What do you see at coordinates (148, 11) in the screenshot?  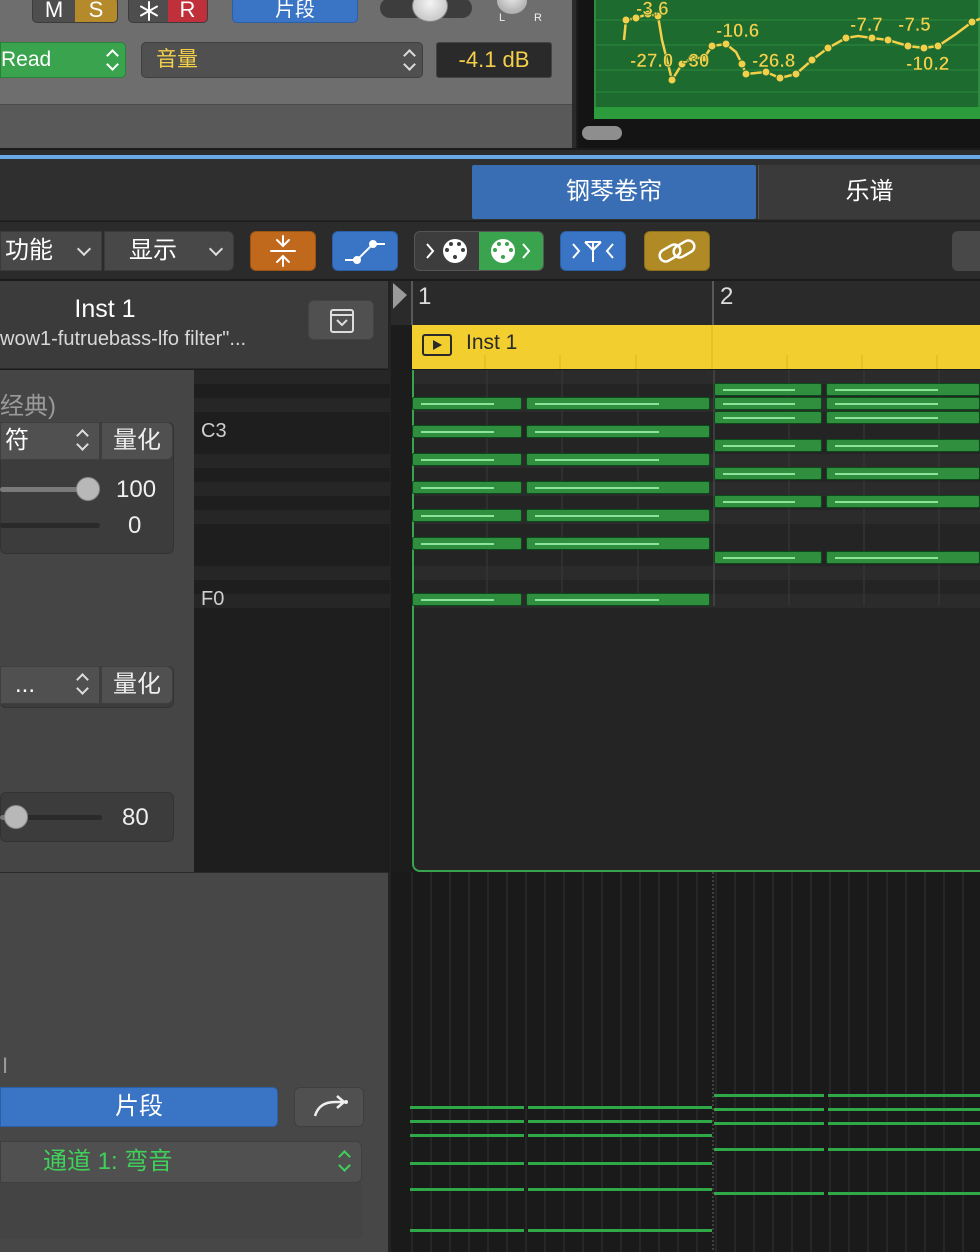 I see `freeze-button` at bounding box center [148, 11].